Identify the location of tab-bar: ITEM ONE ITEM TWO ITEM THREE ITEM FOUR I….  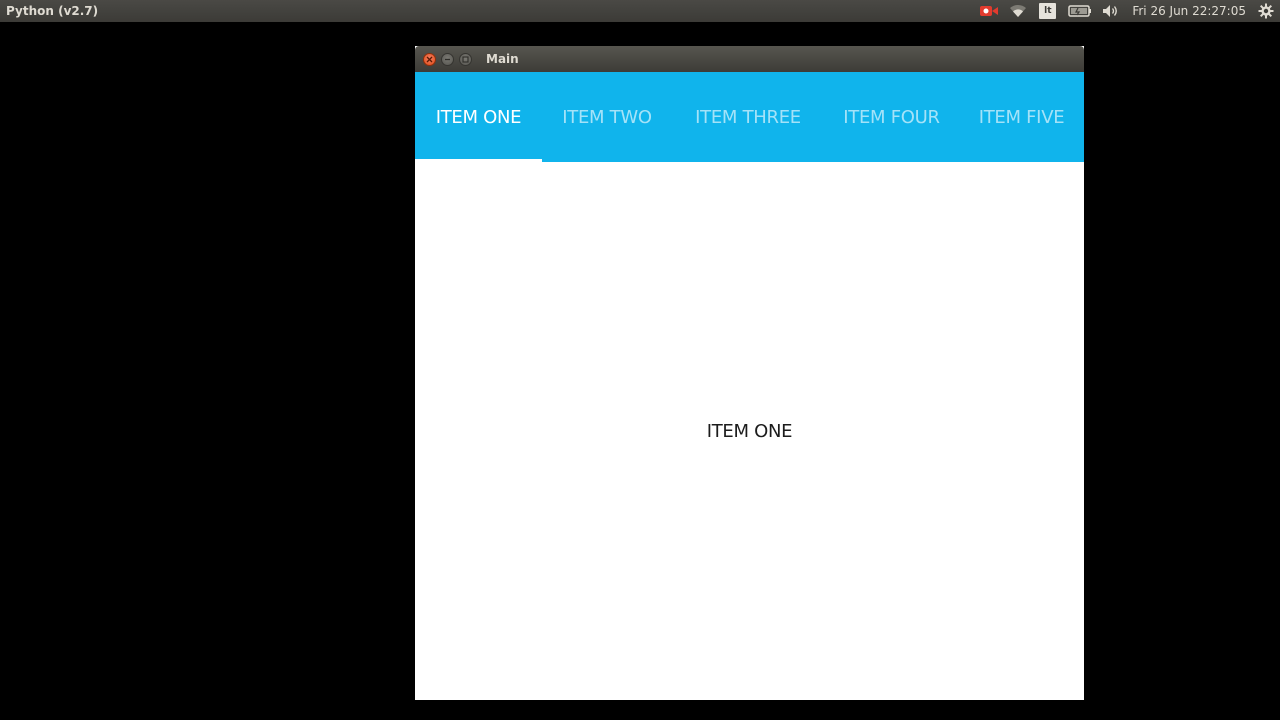
(749, 117).